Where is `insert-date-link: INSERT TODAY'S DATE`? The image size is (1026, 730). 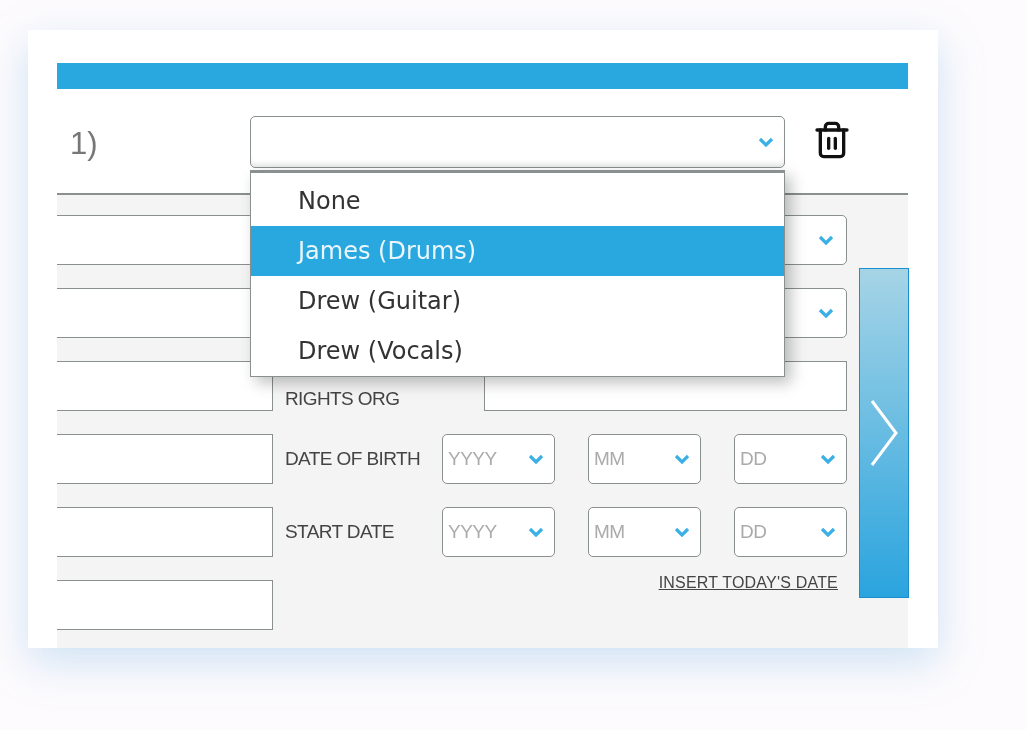
insert-date-link: INSERT TODAY'S DATE is located at coordinates (748, 583).